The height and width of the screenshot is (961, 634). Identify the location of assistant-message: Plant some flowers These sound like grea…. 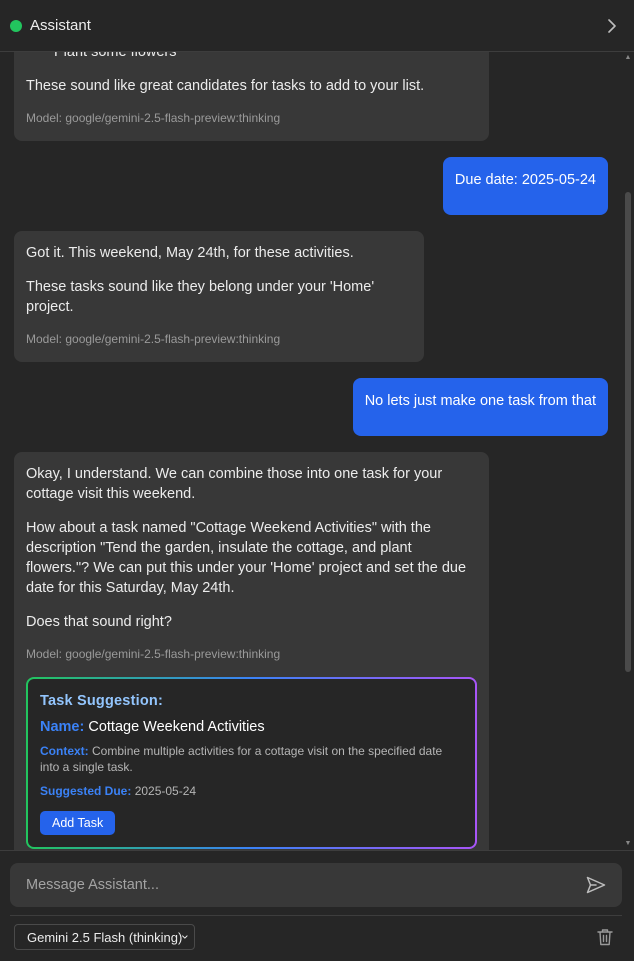
(311, 96).